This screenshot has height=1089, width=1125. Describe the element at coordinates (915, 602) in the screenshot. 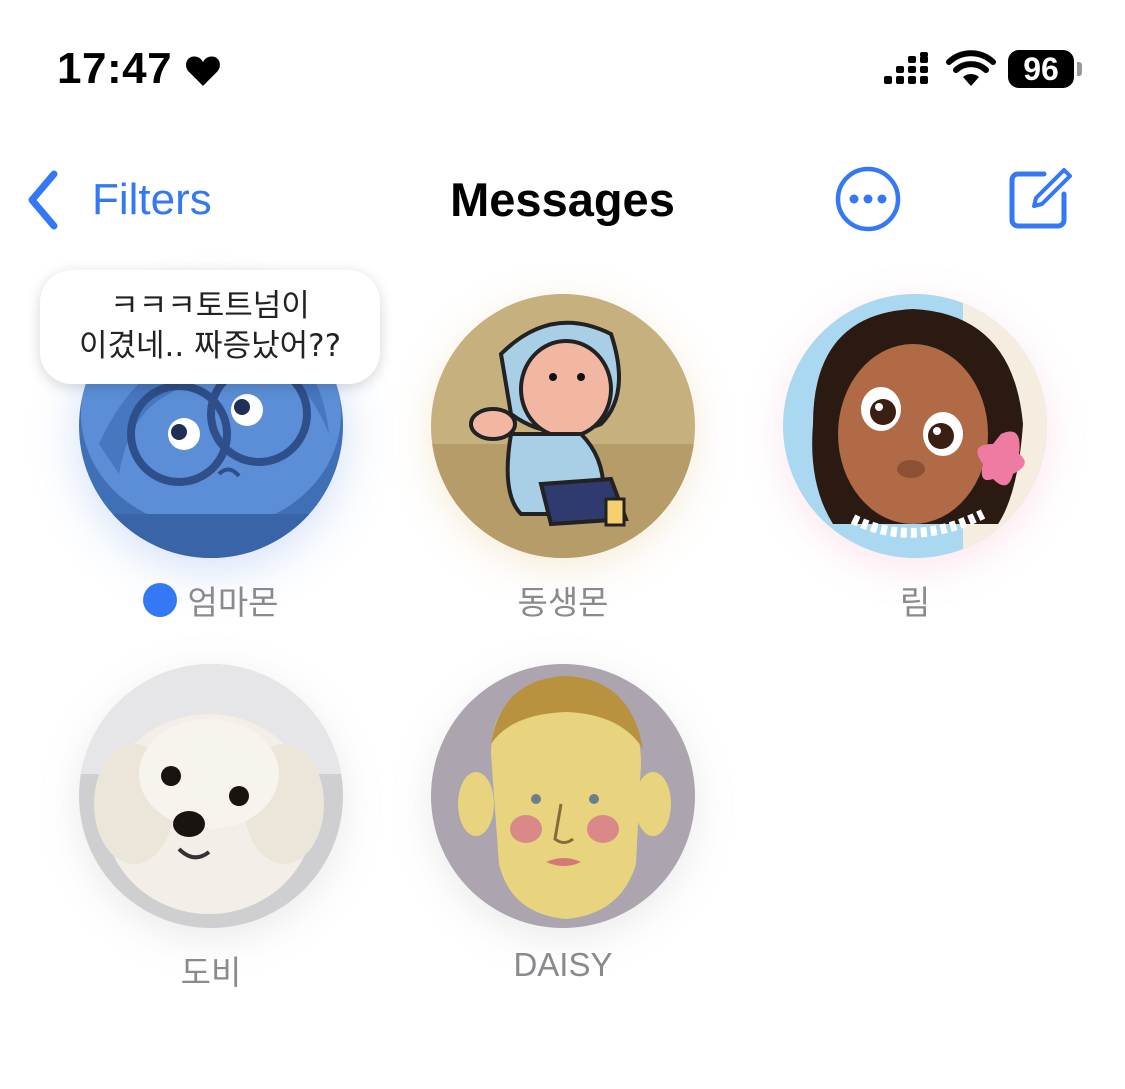

I see `pinned-name: 림` at that location.